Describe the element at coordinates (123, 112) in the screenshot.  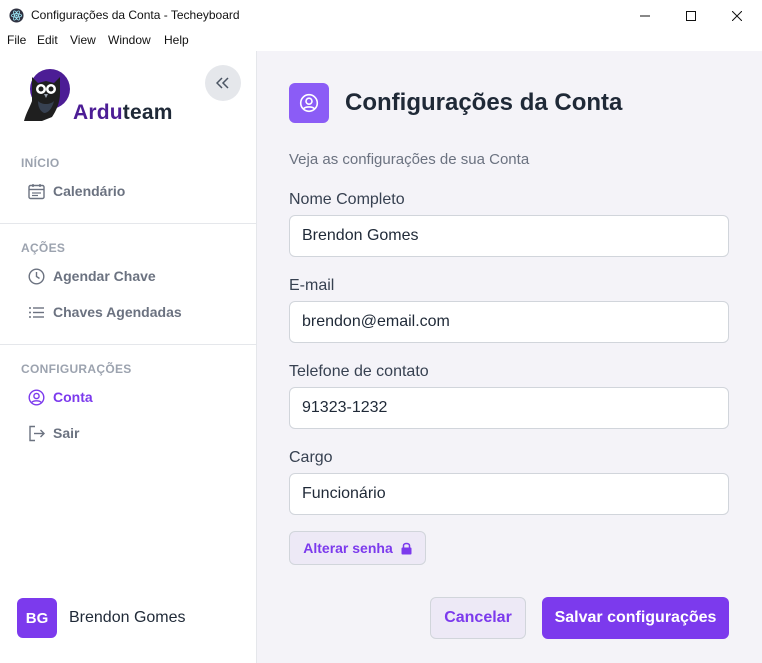
I see `brand-name: Arduteam` at that location.